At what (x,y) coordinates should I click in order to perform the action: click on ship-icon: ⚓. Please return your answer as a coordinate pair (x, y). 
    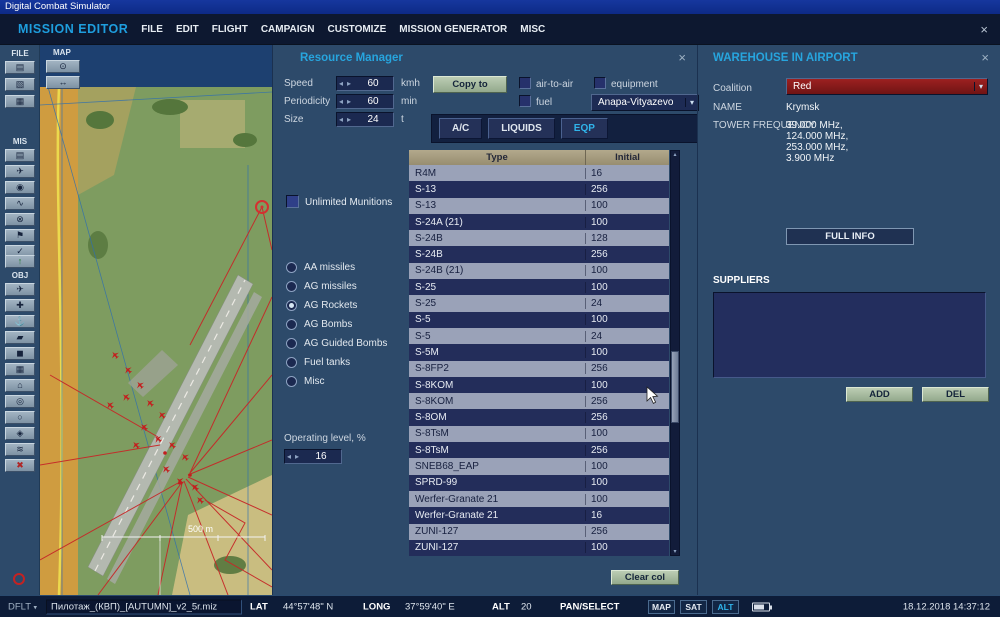
    Looking at the image, I should click on (20, 321).